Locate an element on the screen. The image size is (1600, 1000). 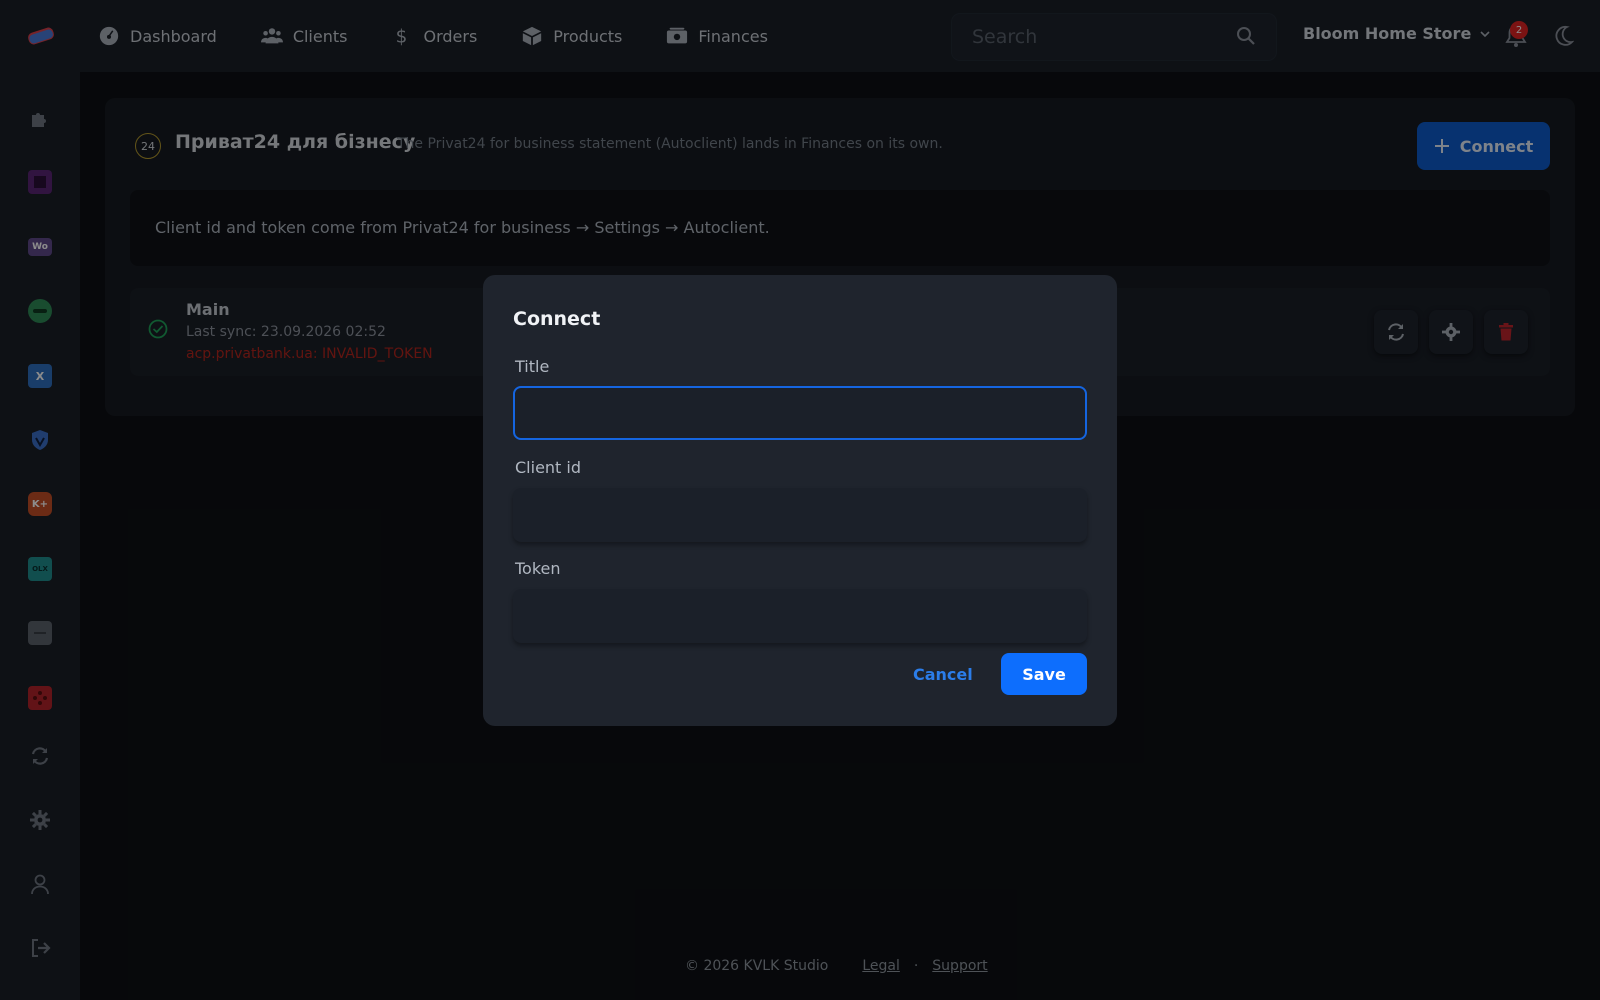
save-button: Save is located at coordinates (1044, 674).